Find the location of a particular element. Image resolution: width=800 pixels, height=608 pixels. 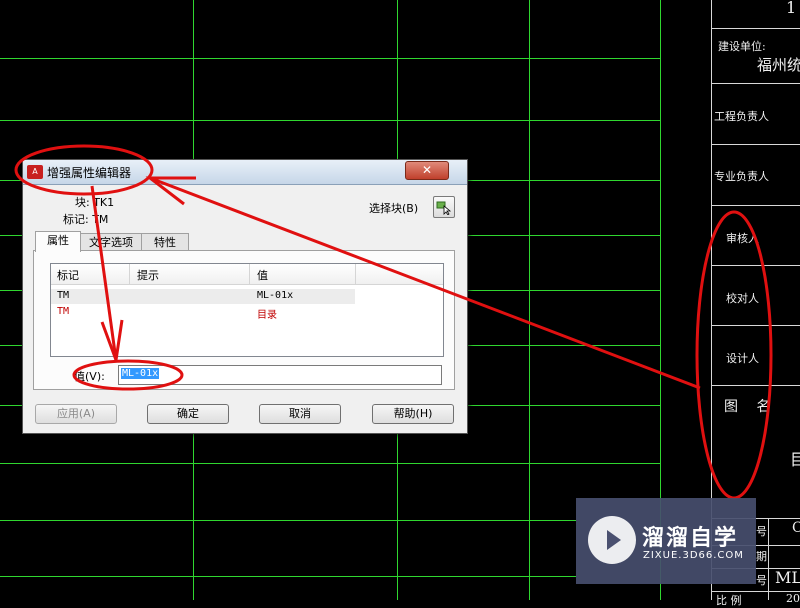

help-button: 帮助(H) is located at coordinates (413, 414).